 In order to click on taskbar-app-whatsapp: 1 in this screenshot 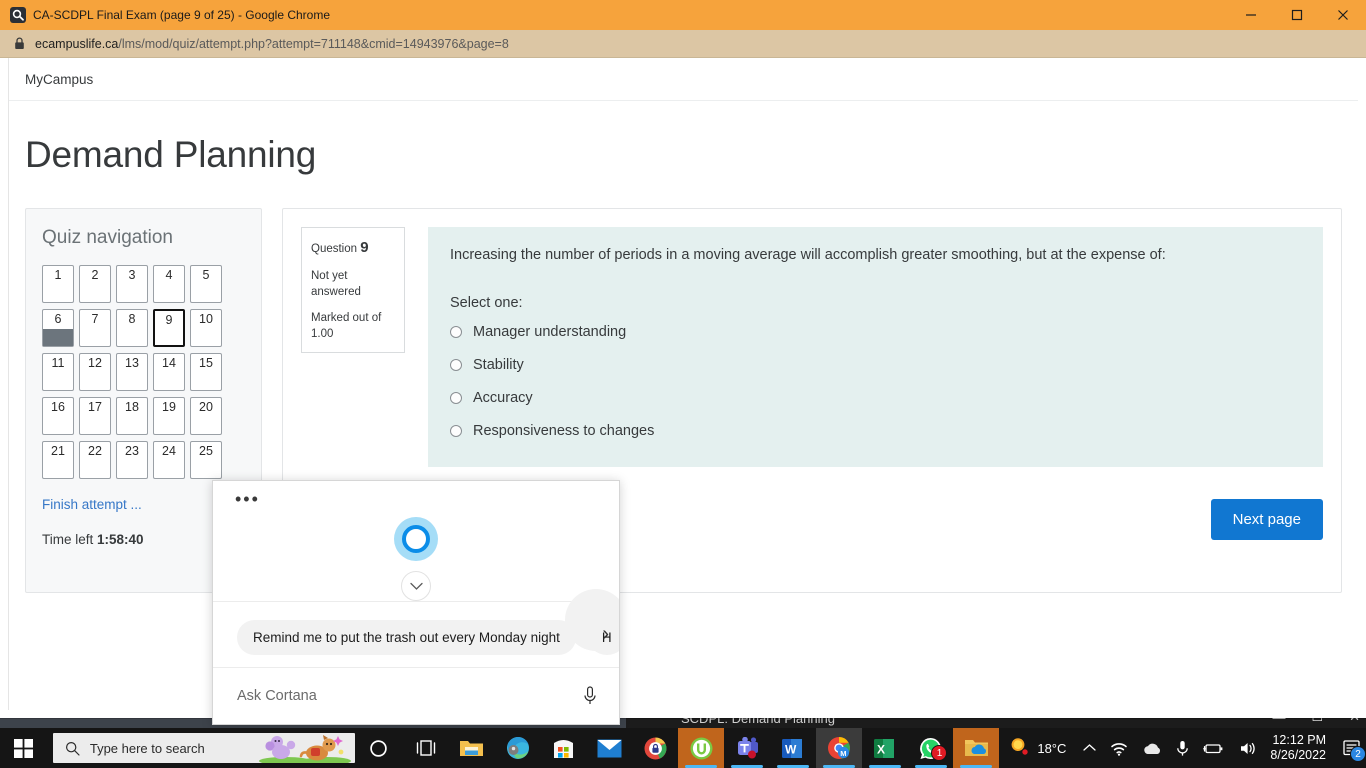, I will do `click(931, 748)`.